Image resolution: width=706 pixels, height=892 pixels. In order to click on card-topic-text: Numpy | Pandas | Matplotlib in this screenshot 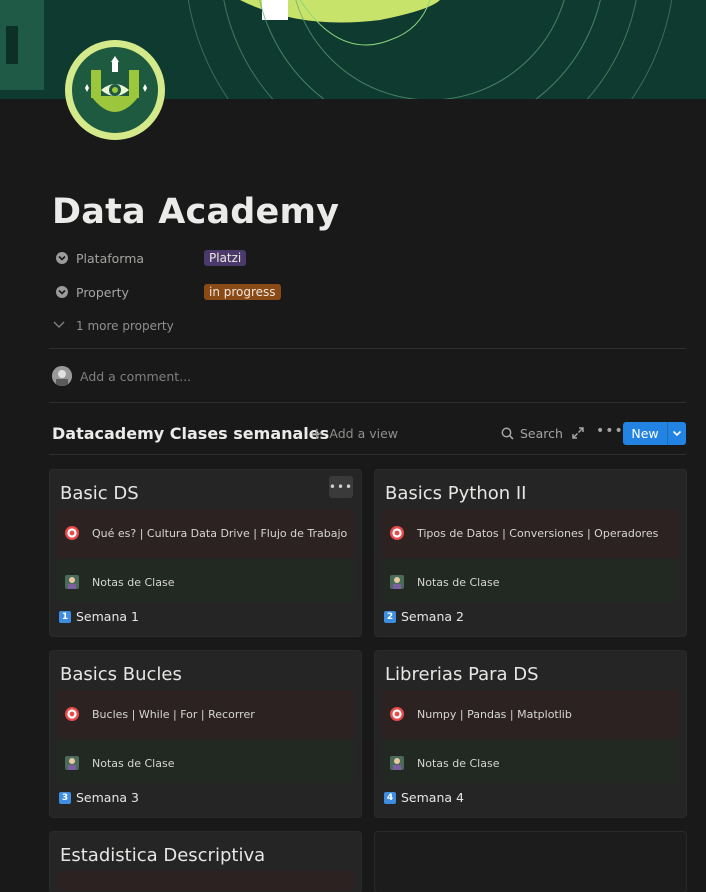, I will do `click(494, 714)`.